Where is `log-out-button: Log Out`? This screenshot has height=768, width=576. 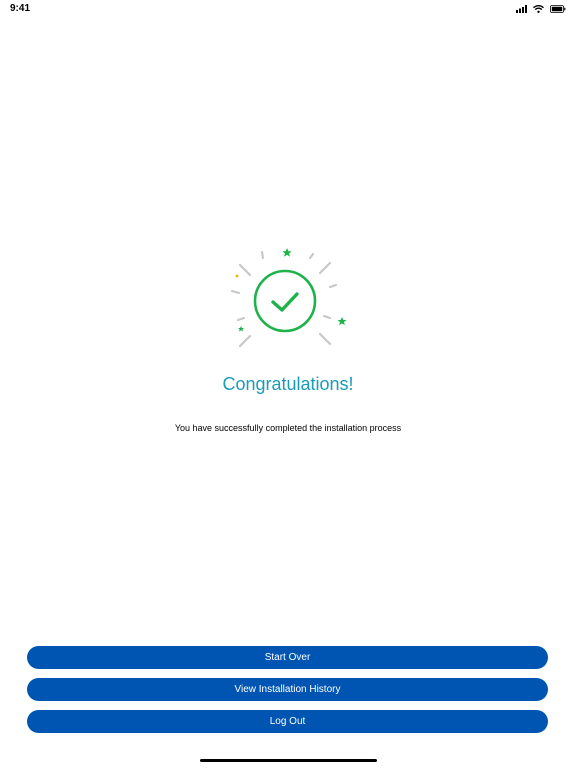 log-out-button: Log Out is located at coordinates (287, 721).